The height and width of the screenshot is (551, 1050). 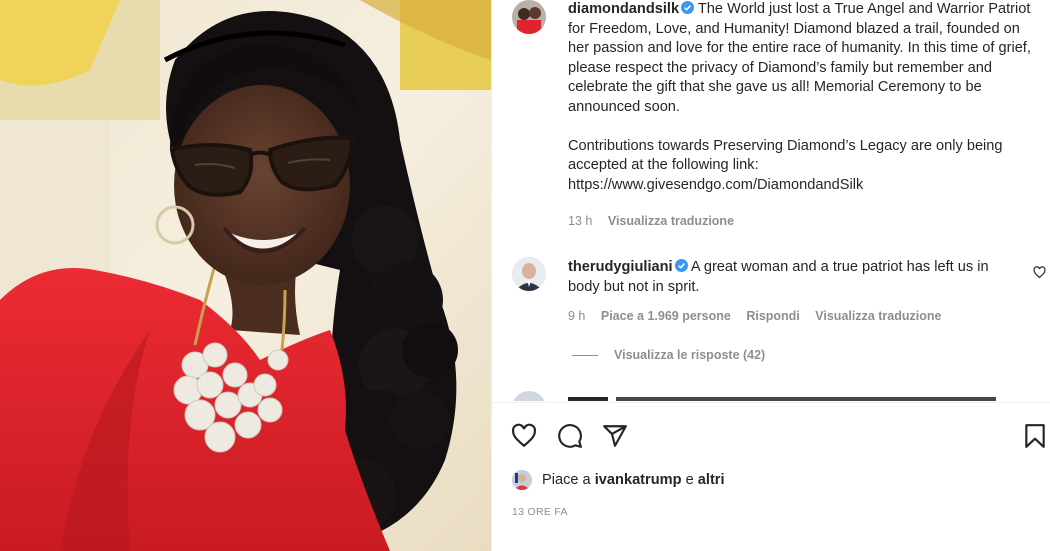 I want to click on comment-author-avatar, so click(x=529, y=274).